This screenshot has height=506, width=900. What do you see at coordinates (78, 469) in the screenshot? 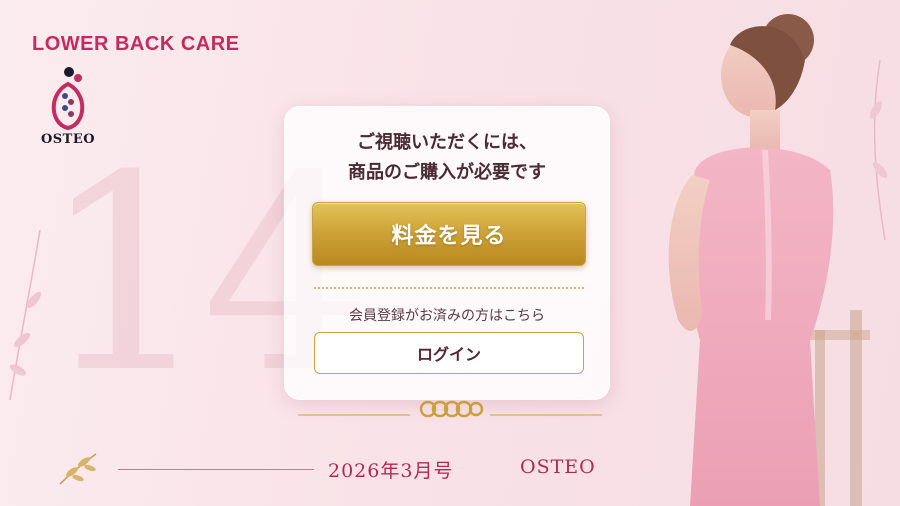
I see `leaf-sprig-icon` at bounding box center [78, 469].